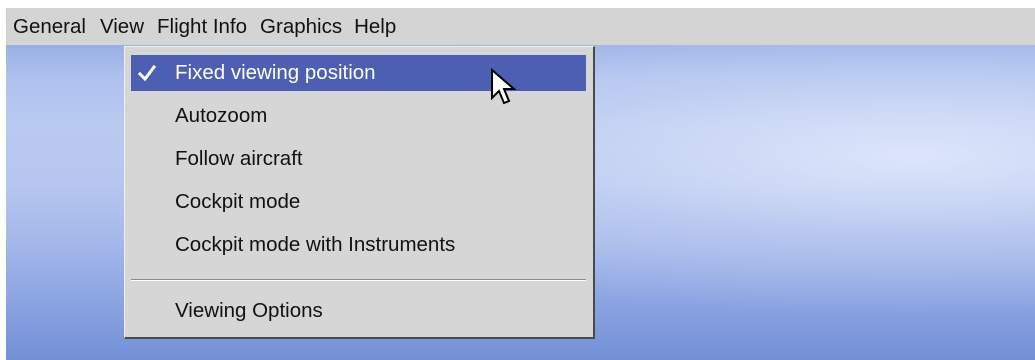  I want to click on menu-item-cockpit-mode-with-instruments: Cockpit mode with Instruments, so click(358, 245).